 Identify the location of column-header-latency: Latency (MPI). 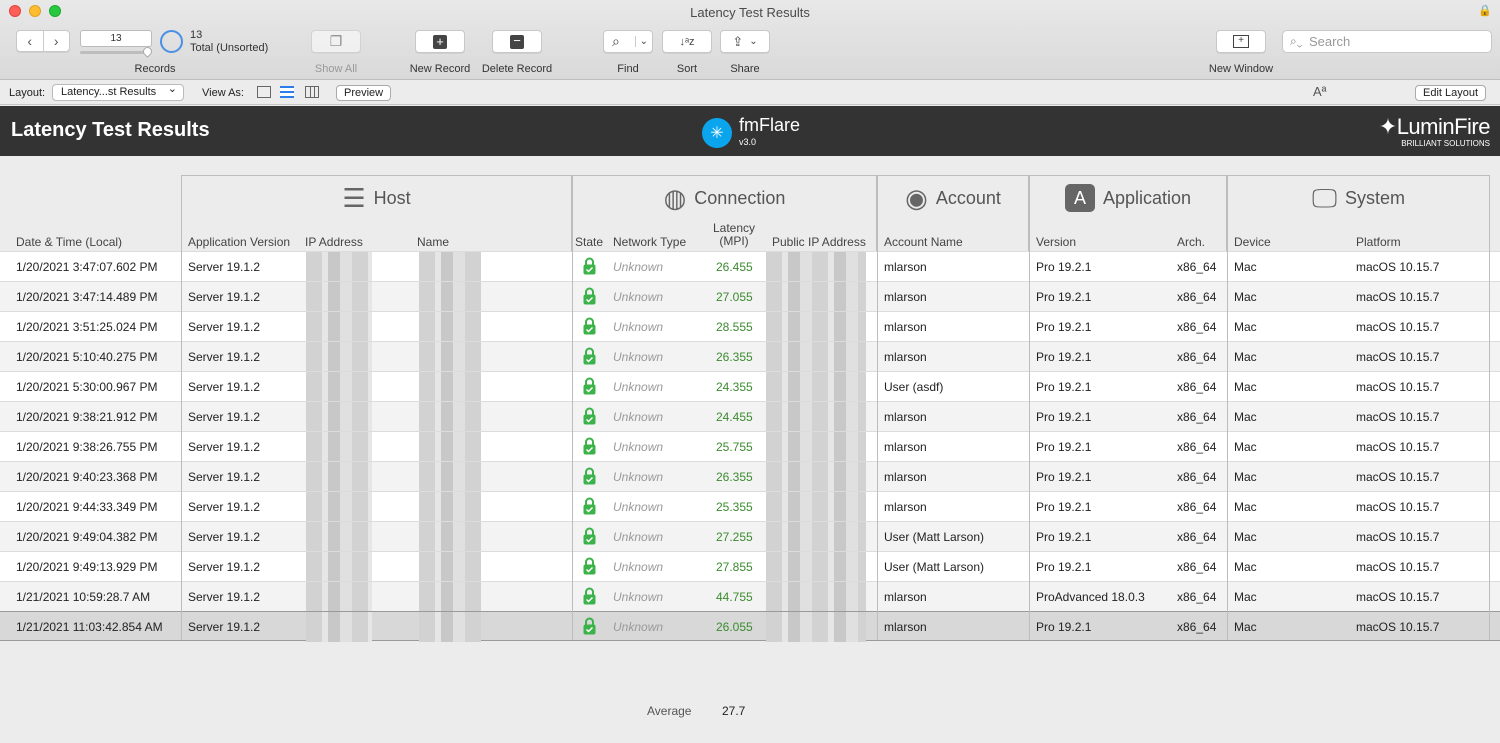
(734, 235).